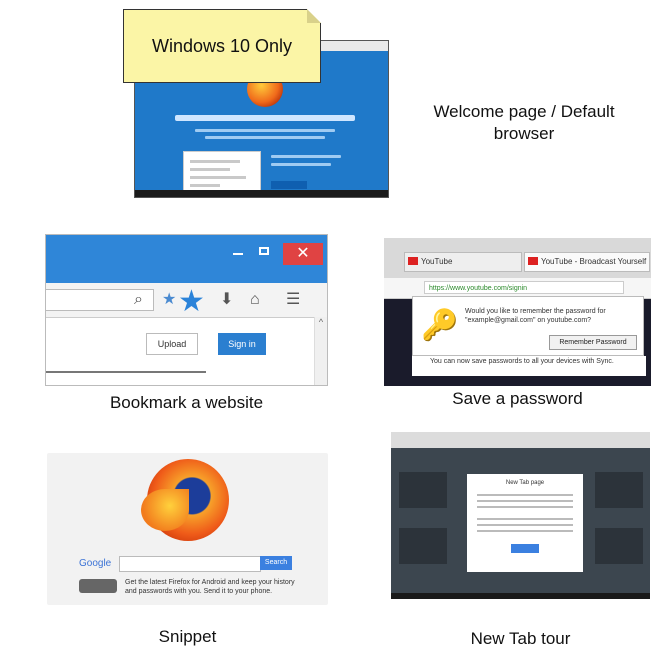  I want to click on minimize-icon, so click(238, 254).